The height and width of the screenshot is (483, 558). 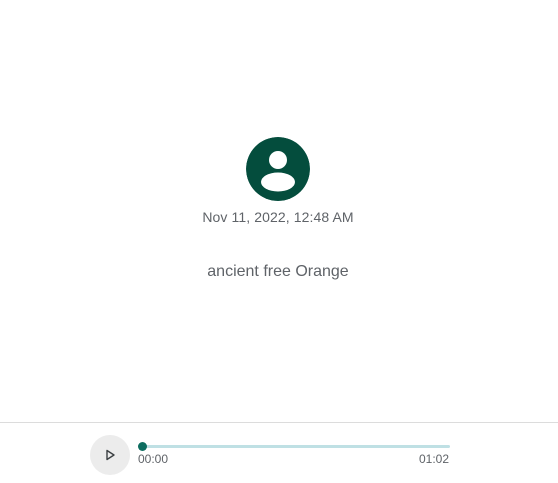 I want to click on avatar, so click(x=278, y=169).